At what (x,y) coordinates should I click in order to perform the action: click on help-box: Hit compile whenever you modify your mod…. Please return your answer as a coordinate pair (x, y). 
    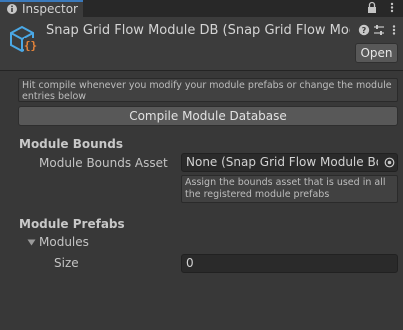
    Looking at the image, I should click on (208, 90).